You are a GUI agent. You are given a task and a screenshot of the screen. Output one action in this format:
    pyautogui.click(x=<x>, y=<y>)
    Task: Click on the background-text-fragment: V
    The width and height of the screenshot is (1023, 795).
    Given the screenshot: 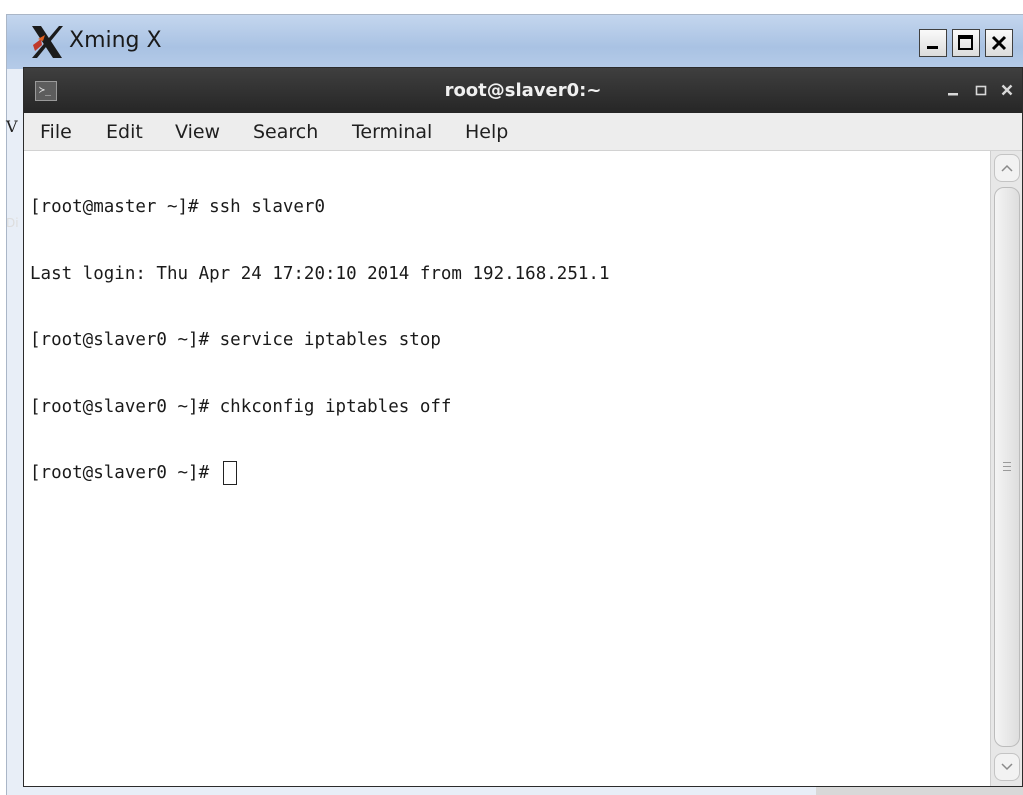 What is the action you would take?
    pyautogui.click(x=12, y=126)
    